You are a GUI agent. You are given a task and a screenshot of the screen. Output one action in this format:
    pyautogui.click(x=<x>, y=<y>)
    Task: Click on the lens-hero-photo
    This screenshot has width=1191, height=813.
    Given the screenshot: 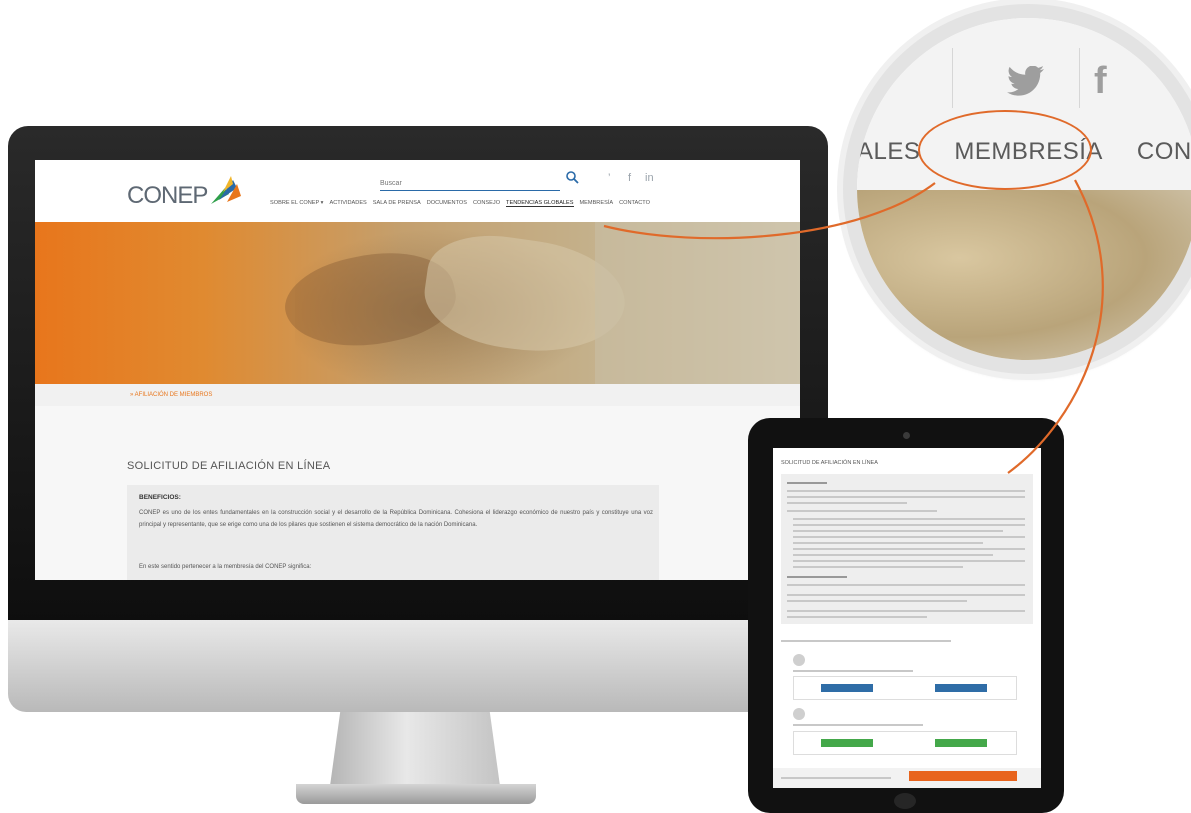 What is the action you would take?
    pyautogui.click(x=1024, y=275)
    